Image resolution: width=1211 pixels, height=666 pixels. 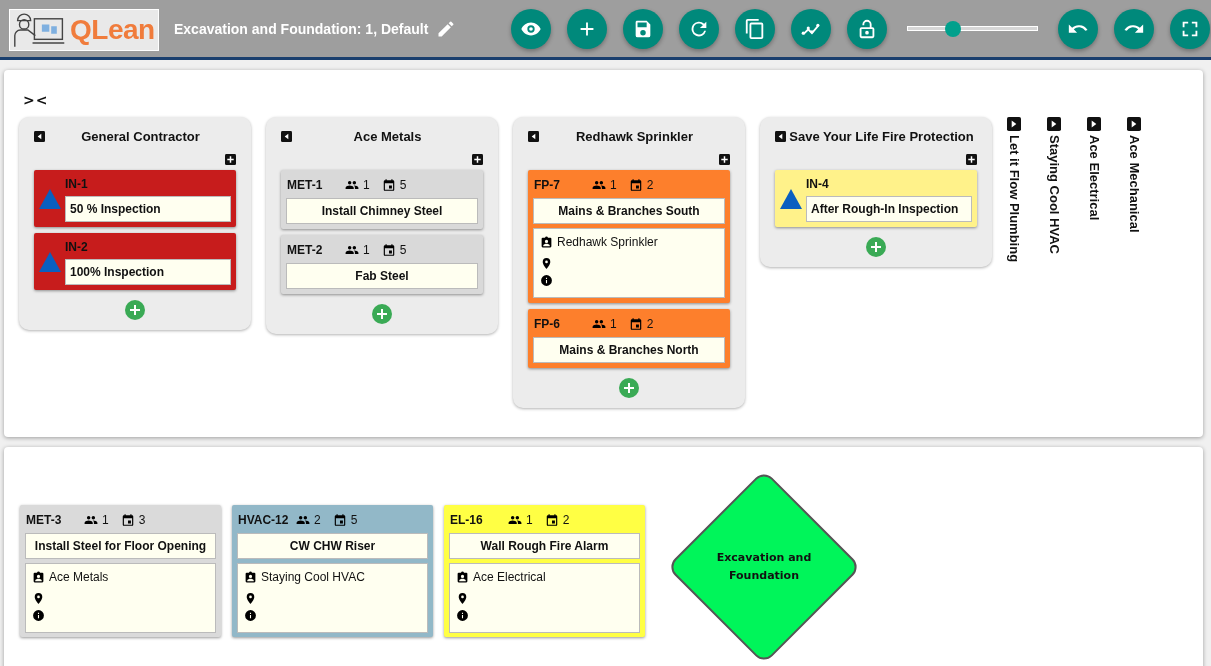 I want to click on inspection-card: IN-2 100% Inspection, so click(x=135, y=261).